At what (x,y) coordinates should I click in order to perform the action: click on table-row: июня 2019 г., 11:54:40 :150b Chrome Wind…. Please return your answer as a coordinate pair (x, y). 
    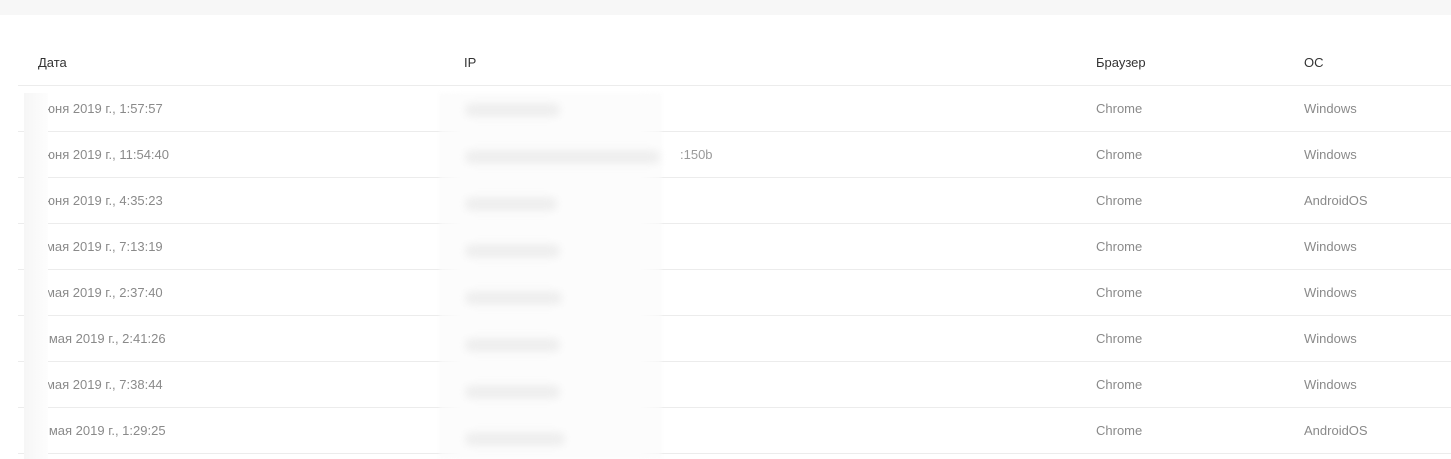
    Looking at the image, I should click on (734, 155).